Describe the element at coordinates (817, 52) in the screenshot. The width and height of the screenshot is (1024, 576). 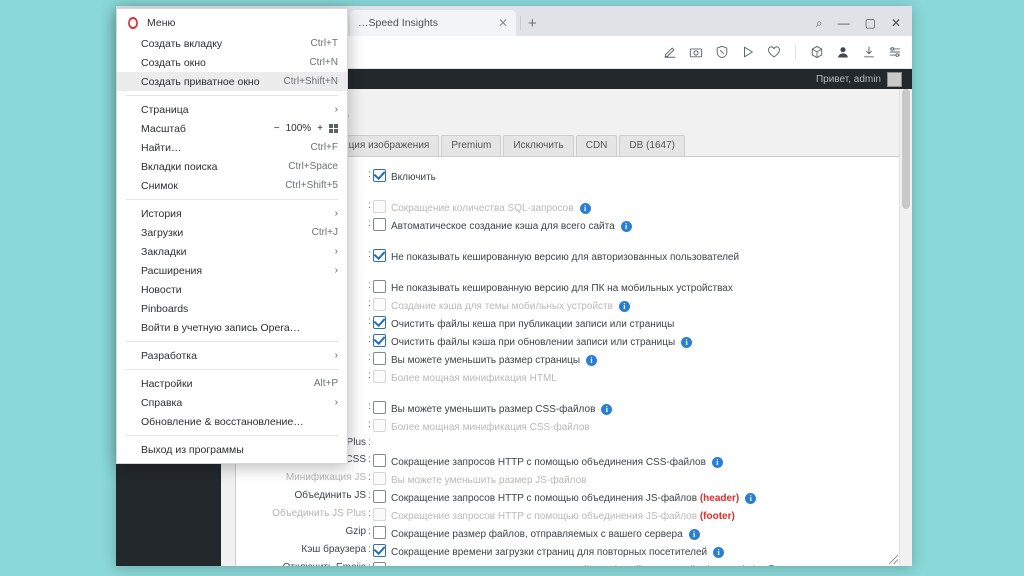
I see `cube-icon` at that location.